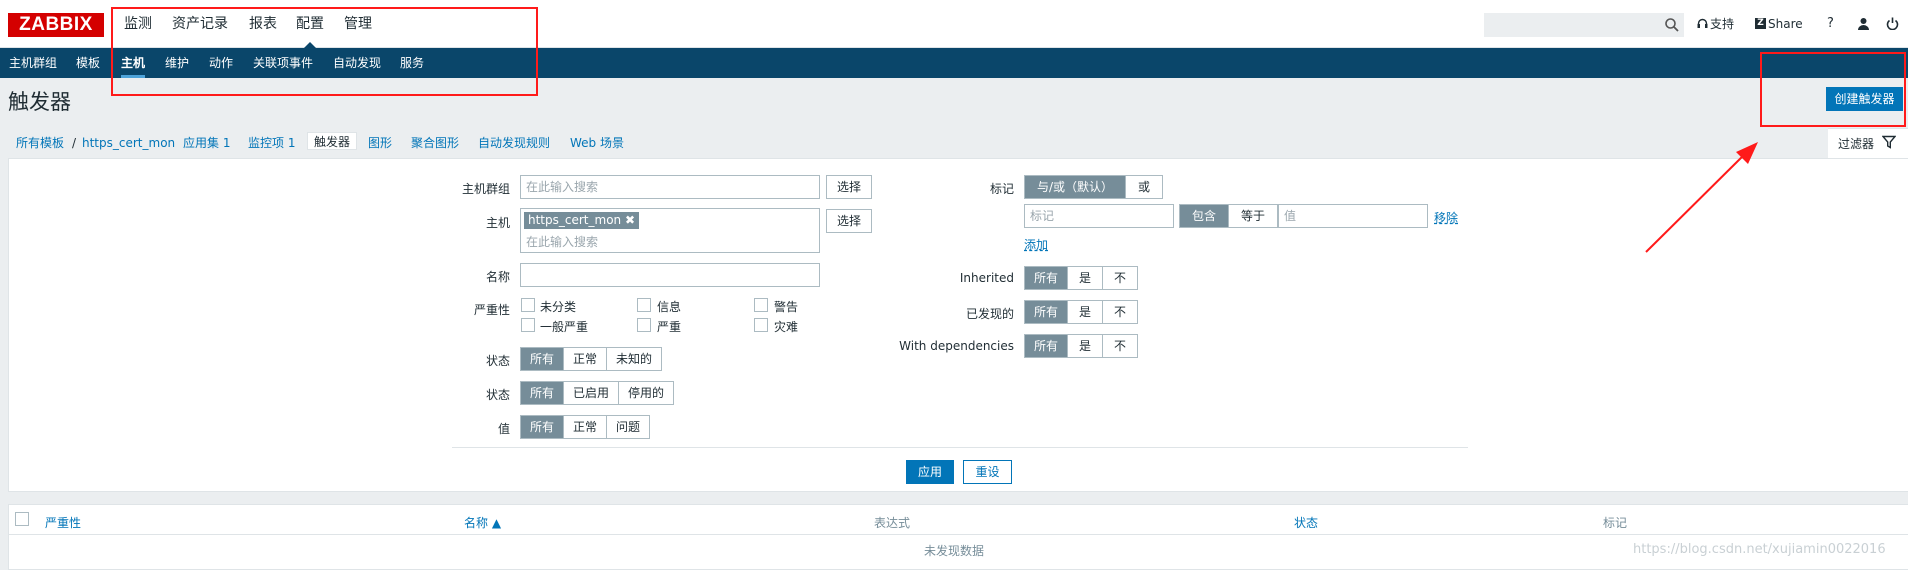 This screenshot has height=570, width=1908. What do you see at coordinates (1046, 346) in the screenshot?
I see `dependencies-option-all: 所有` at bounding box center [1046, 346].